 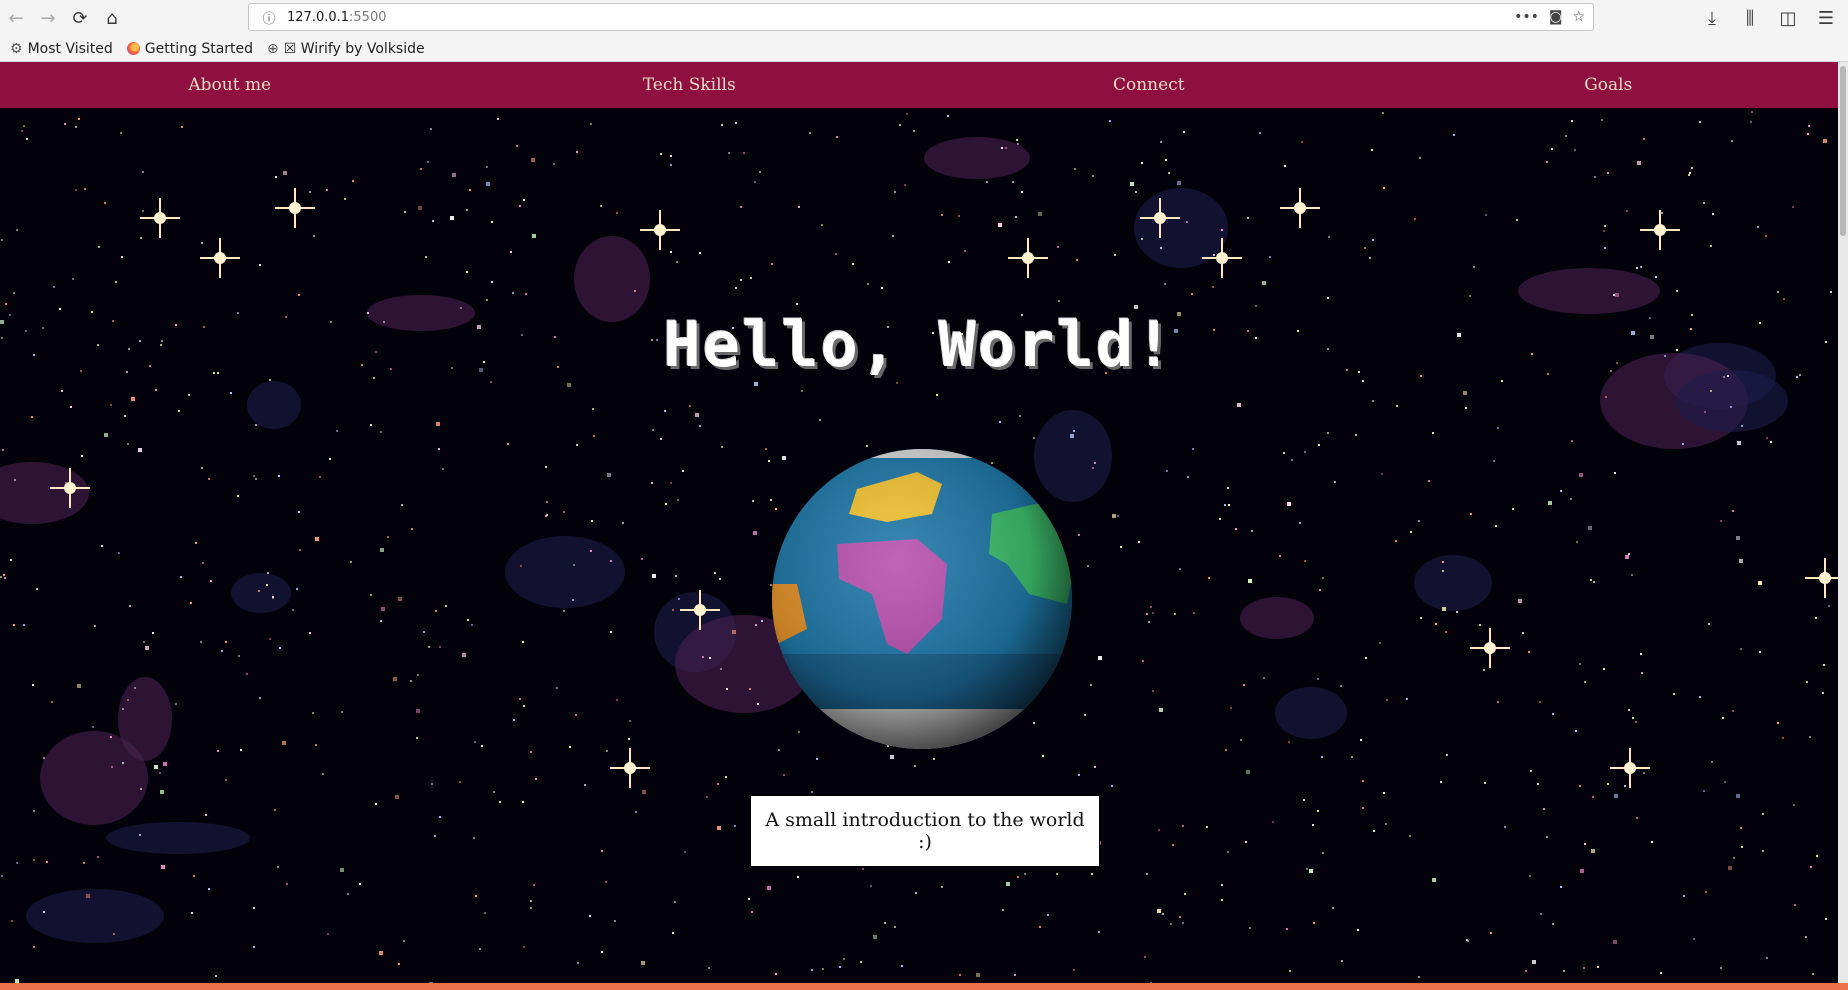 What do you see at coordinates (1712, 18) in the screenshot?
I see `downloads-icon: ⤓` at bounding box center [1712, 18].